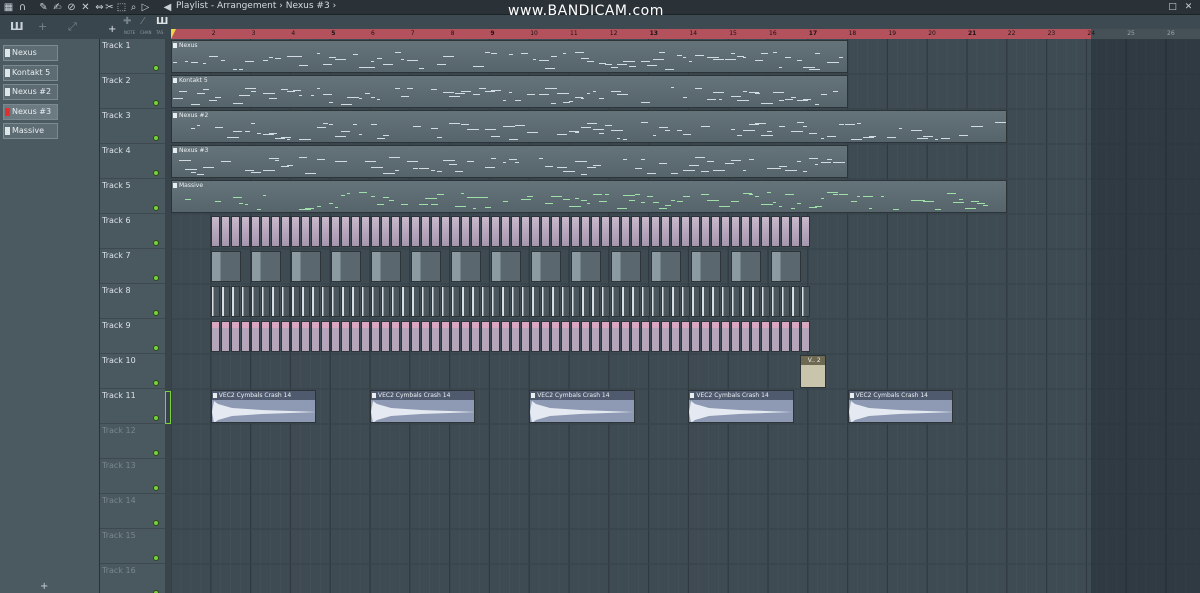 The width and height of the screenshot is (1200, 593). Describe the element at coordinates (167, 7) in the screenshot. I see `speaker-icon: ◀` at that location.